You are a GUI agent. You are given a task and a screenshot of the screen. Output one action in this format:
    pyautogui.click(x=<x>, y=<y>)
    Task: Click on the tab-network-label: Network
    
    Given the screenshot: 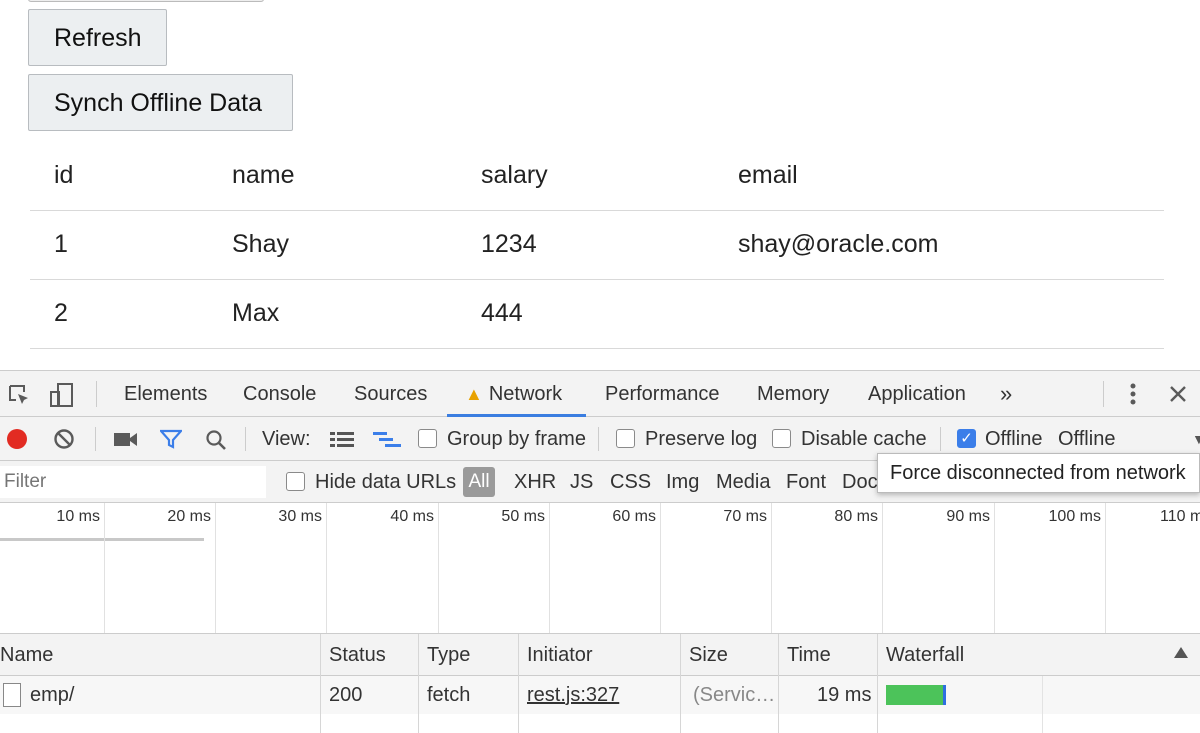 What is the action you would take?
    pyautogui.click(x=525, y=394)
    